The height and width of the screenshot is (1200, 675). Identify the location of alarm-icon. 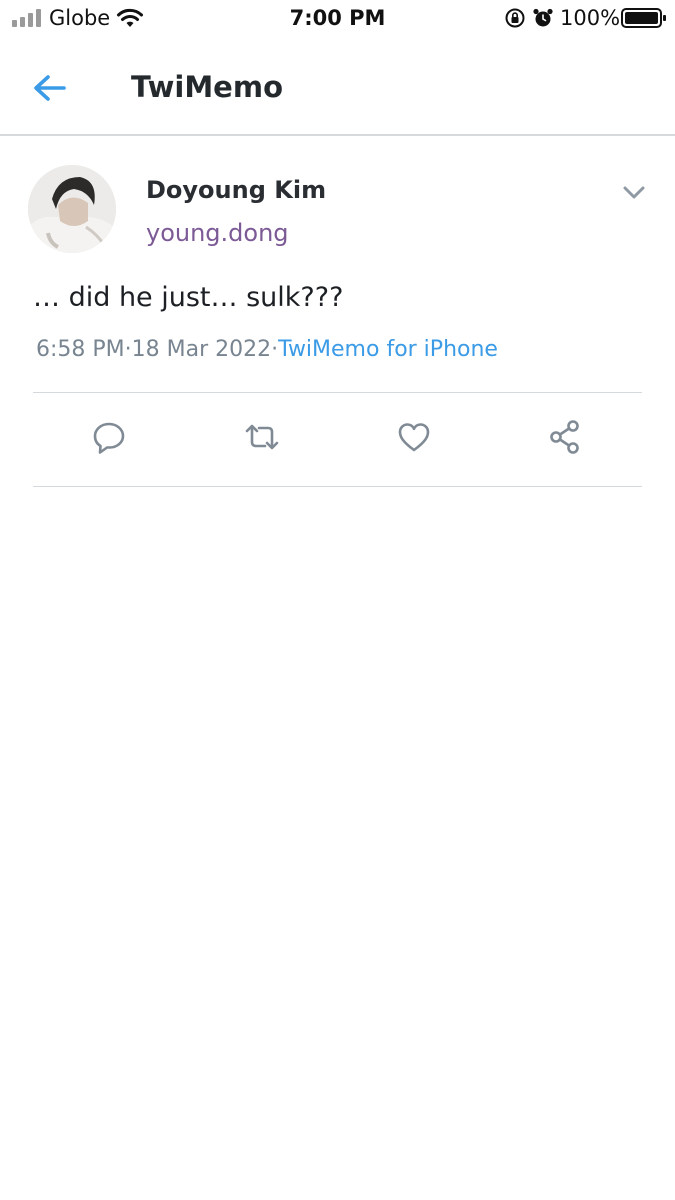
(543, 17).